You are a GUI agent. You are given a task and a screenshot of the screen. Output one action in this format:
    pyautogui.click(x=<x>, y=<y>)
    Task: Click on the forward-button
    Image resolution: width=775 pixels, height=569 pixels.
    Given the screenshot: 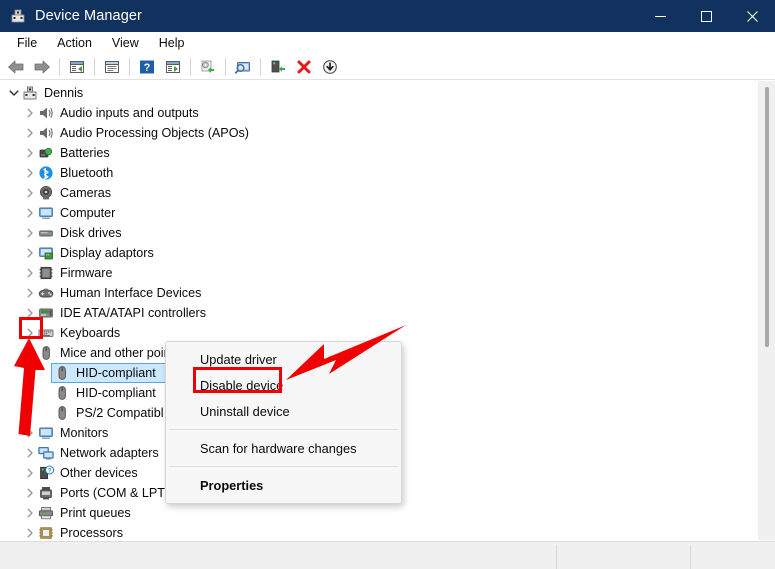 What is the action you would take?
    pyautogui.click(x=42, y=67)
    